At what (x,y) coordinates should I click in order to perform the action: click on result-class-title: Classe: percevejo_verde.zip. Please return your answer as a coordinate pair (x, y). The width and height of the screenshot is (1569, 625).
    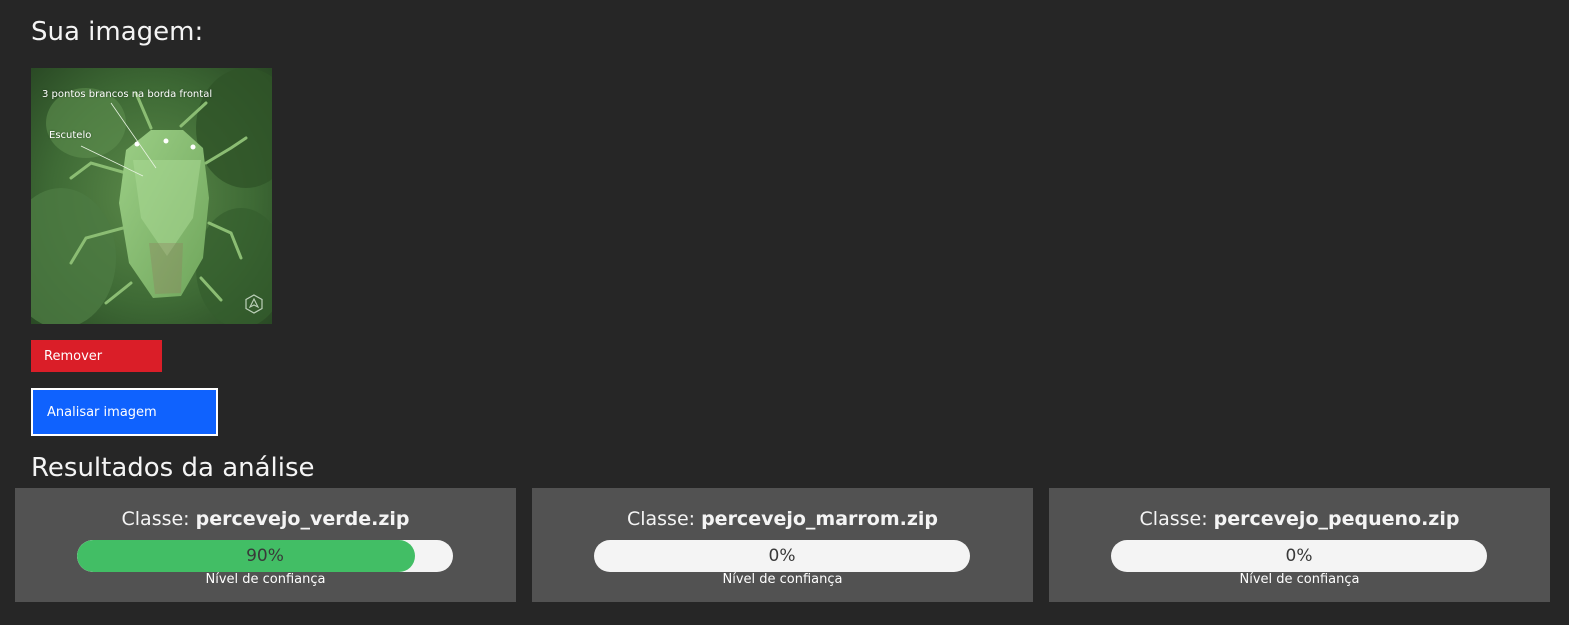
    Looking at the image, I should click on (265, 519).